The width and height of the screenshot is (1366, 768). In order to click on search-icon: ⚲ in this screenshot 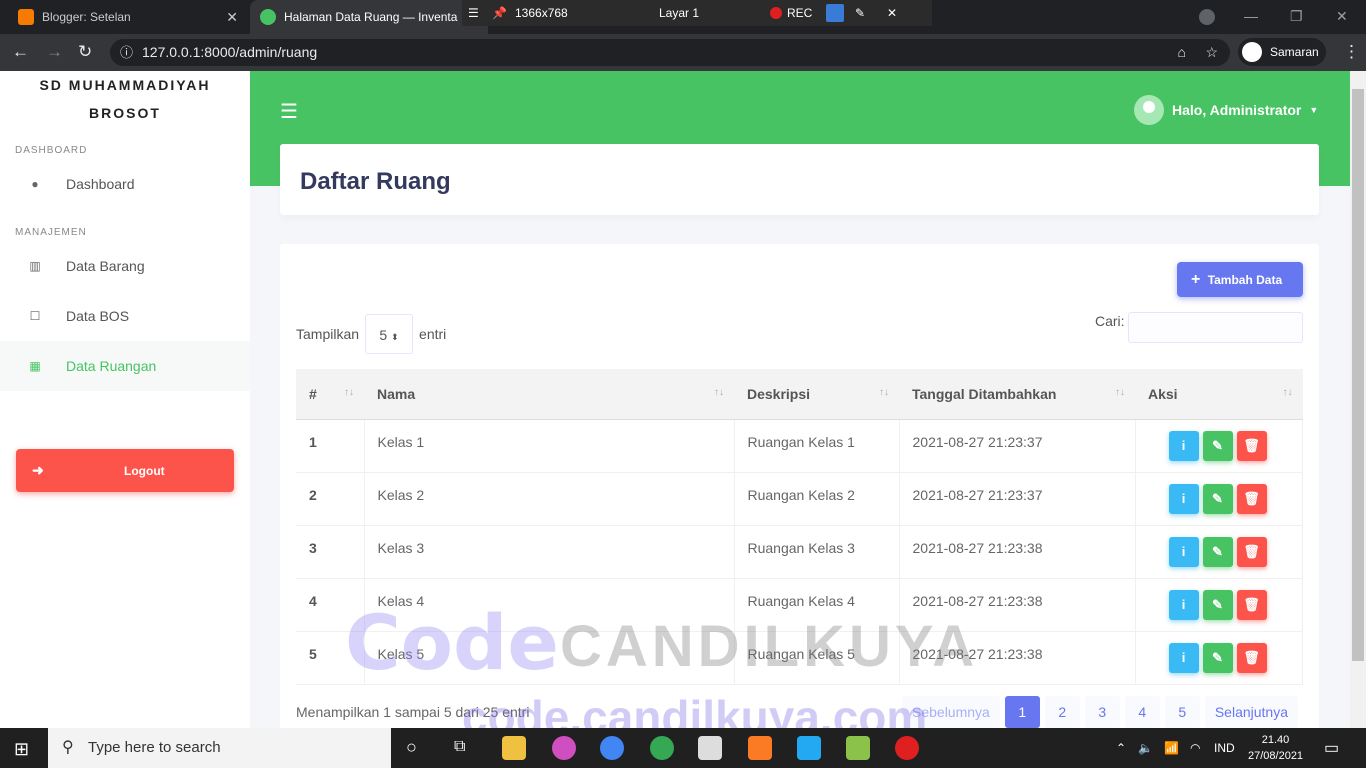, I will do `click(68, 747)`.